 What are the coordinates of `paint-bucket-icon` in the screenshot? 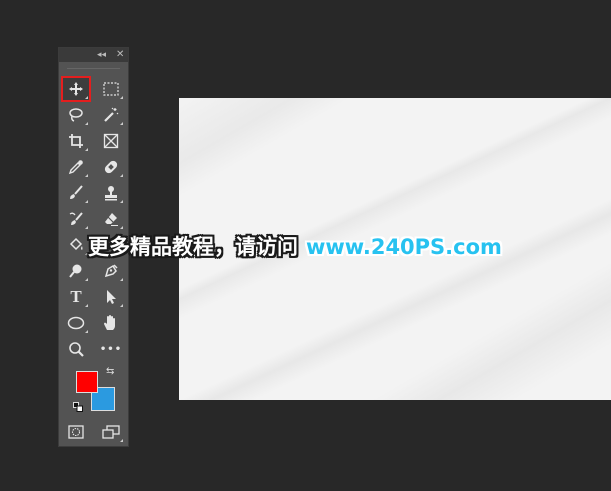 It's located at (76, 244).